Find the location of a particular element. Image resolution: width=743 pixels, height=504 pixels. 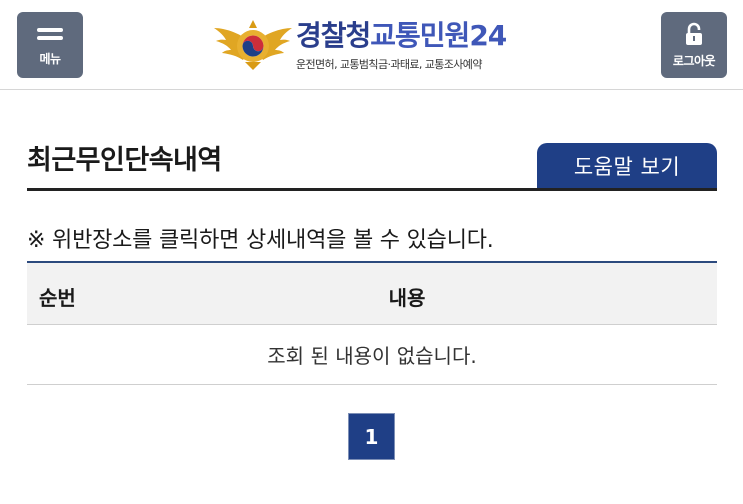

help-button: 도움말 보기 is located at coordinates (627, 166).